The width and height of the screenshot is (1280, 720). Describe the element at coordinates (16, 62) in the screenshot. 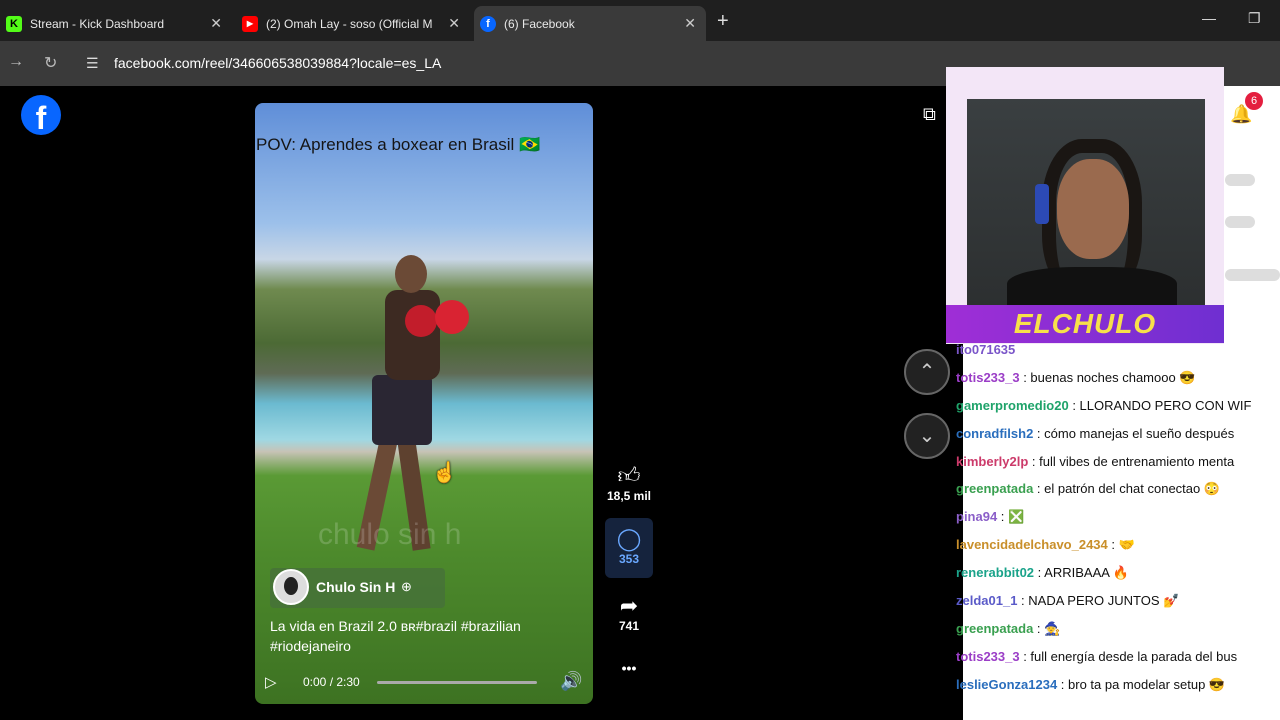

I see `forward-icon: →` at that location.